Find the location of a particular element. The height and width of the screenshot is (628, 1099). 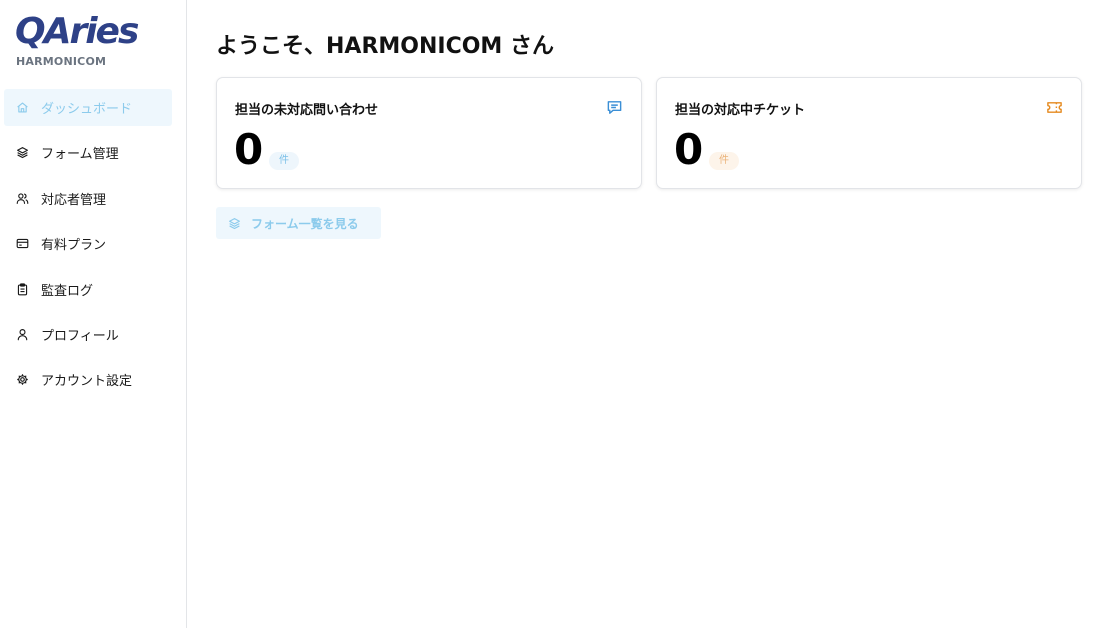

sidebar-item-forms: フォーム管理 is located at coordinates (88, 152).